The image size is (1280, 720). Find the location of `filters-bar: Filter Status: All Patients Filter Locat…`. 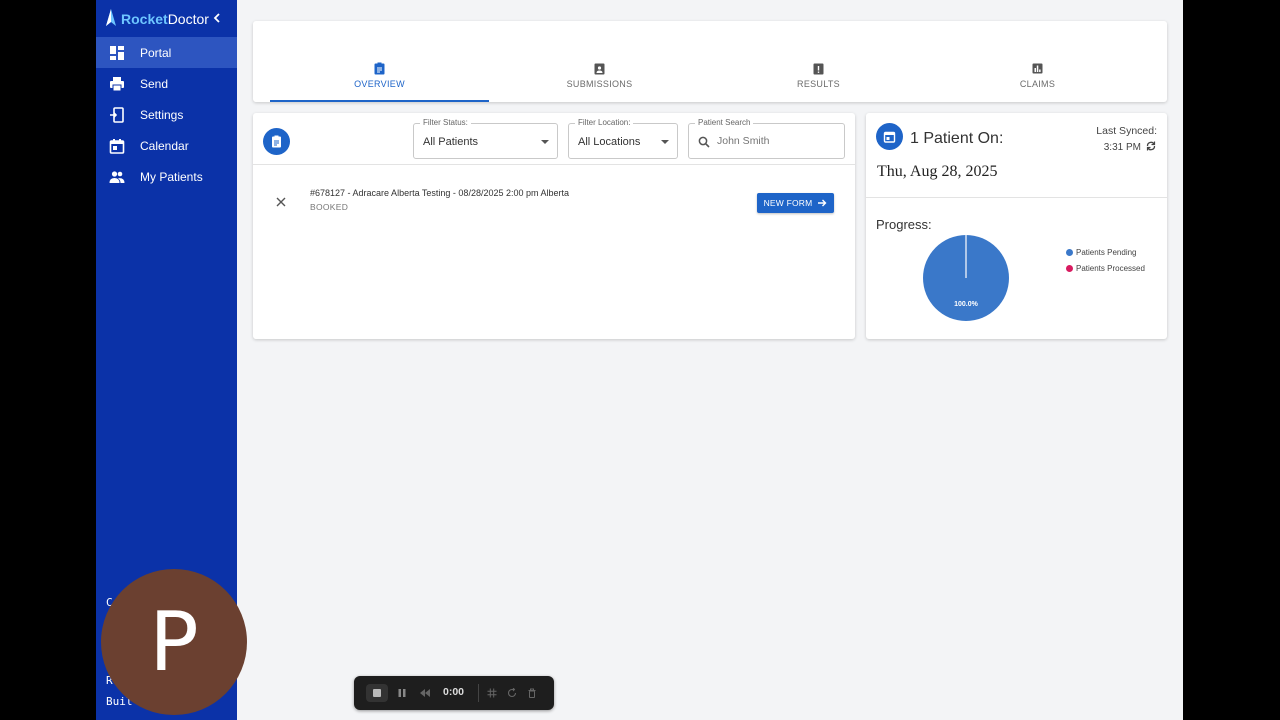

filters-bar: Filter Status: All Patients Filter Locat… is located at coordinates (554, 139).